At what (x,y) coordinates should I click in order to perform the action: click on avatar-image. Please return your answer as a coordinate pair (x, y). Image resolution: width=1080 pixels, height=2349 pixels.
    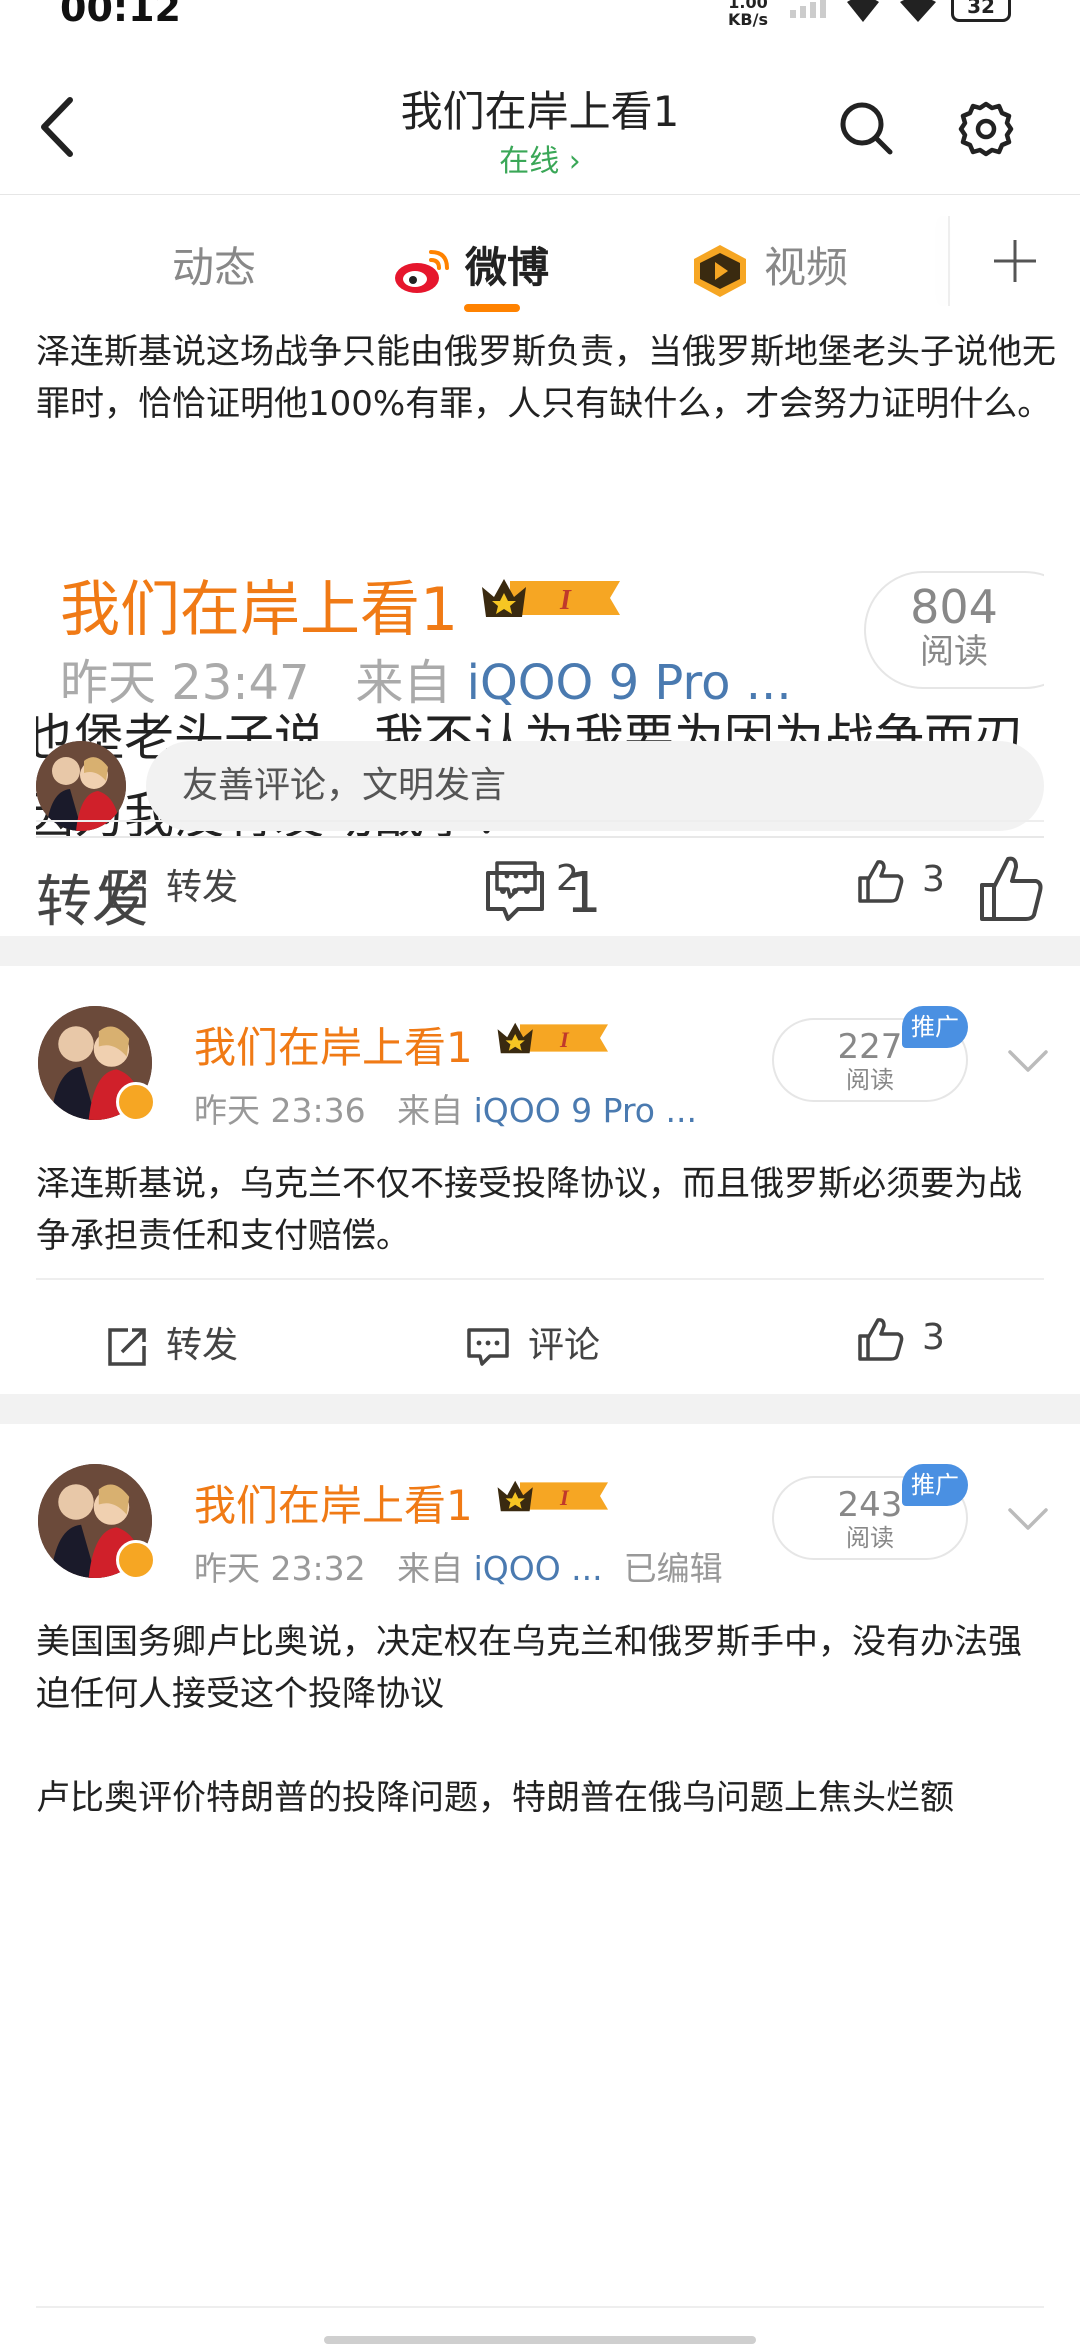
    Looking at the image, I should click on (81, 786).